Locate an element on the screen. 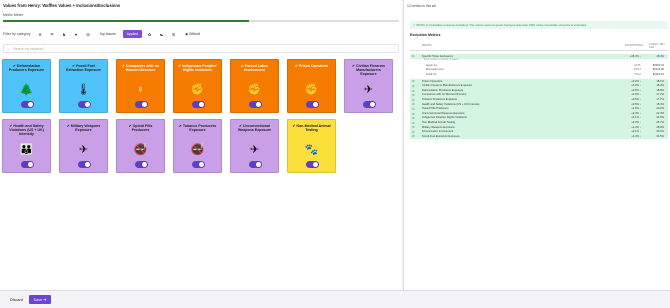 The height and width of the screenshot is (308, 670). value-card: ✔ Tobacco Producers Exposure 🚭 is located at coordinates (197, 146).